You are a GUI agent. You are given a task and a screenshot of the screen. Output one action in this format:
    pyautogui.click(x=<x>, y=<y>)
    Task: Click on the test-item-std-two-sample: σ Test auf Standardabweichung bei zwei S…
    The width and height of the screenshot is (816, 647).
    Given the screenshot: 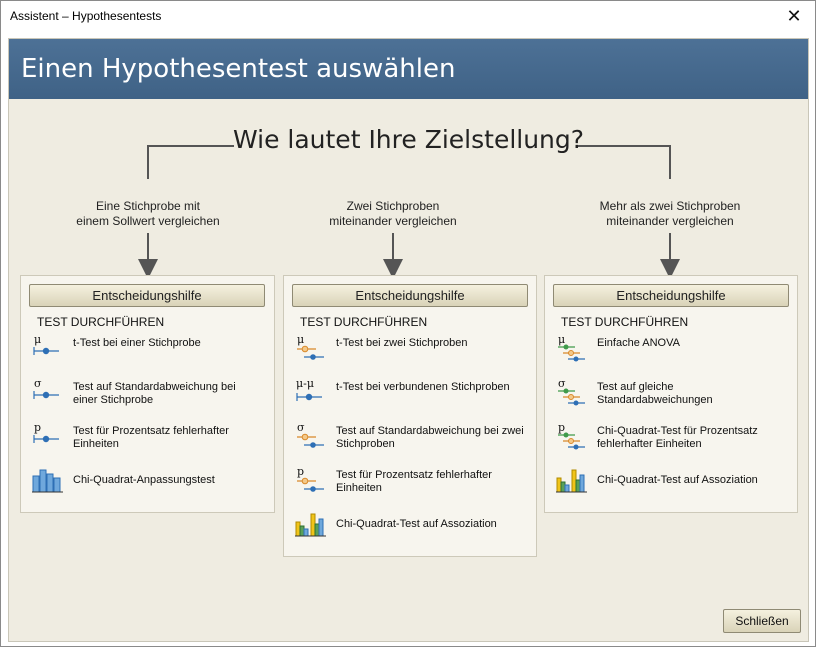 What is the action you would take?
    pyautogui.click(x=410, y=438)
    